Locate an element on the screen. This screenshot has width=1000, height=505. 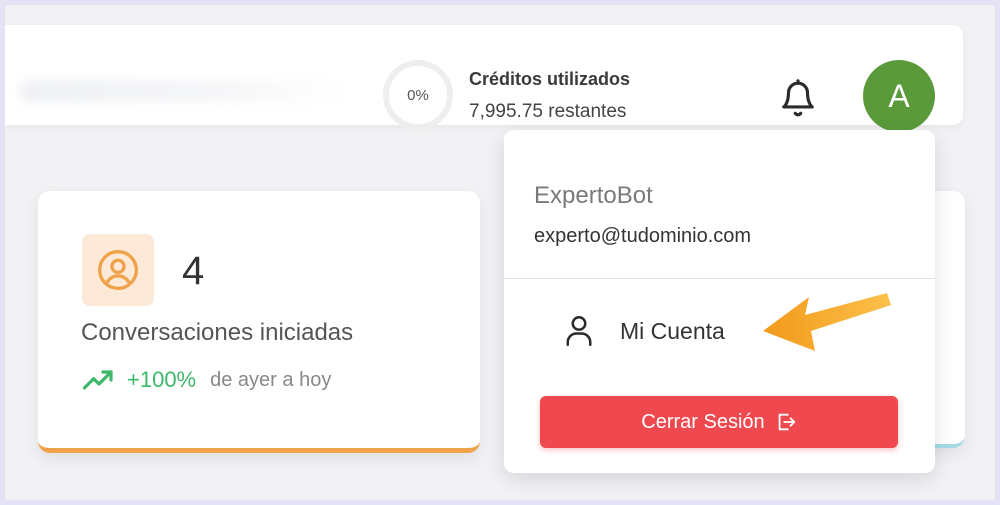
avatar-initial: A is located at coordinates (899, 95).